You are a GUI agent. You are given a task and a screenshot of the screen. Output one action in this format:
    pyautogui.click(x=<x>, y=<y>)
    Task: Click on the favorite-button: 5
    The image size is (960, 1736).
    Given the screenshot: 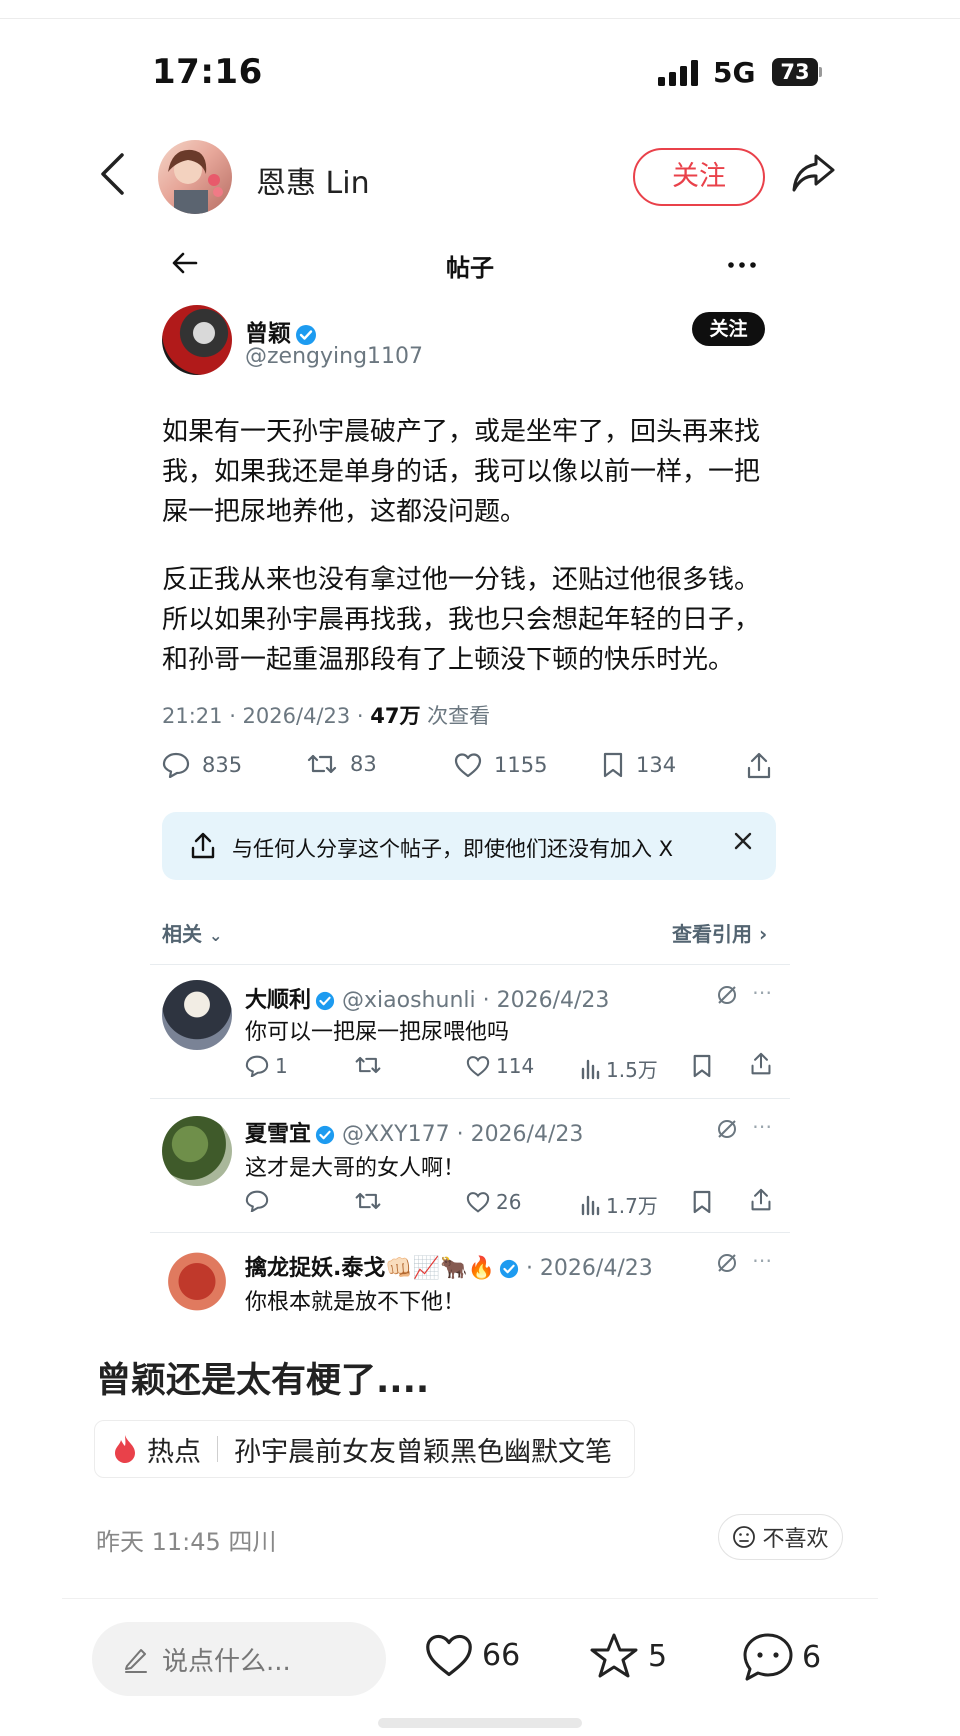 What is the action you would take?
    pyautogui.click(x=627, y=1656)
    